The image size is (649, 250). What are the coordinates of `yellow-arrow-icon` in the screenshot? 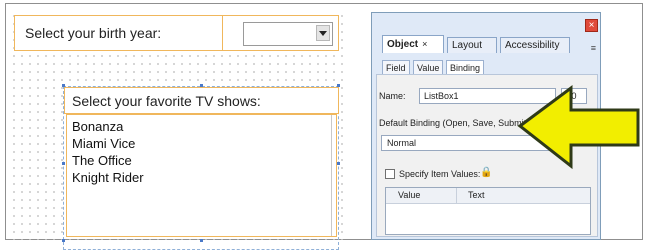 It's located at (578, 127).